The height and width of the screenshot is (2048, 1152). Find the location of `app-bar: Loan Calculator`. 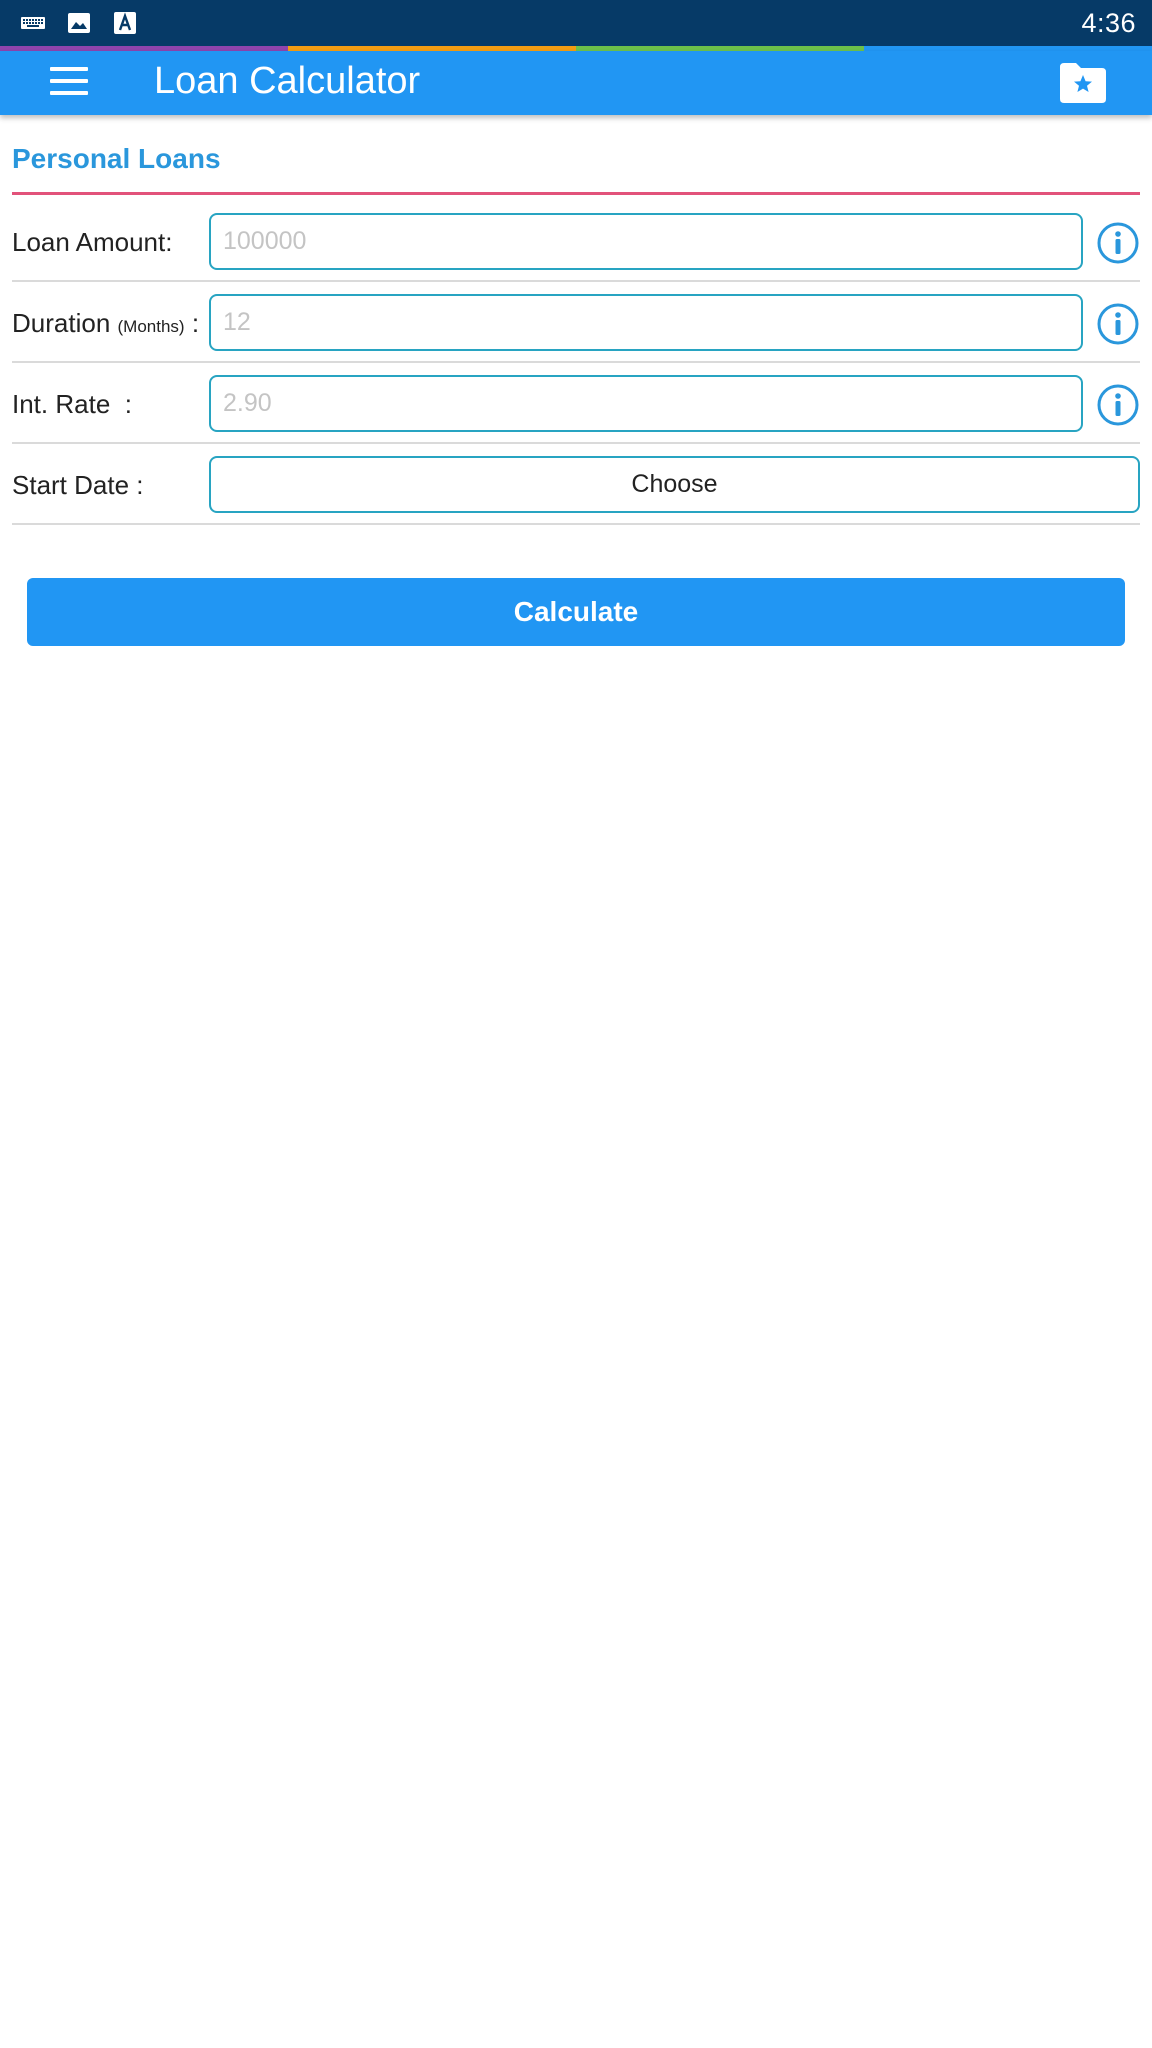

app-bar: Loan Calculator is located at coordinates (576, 83).